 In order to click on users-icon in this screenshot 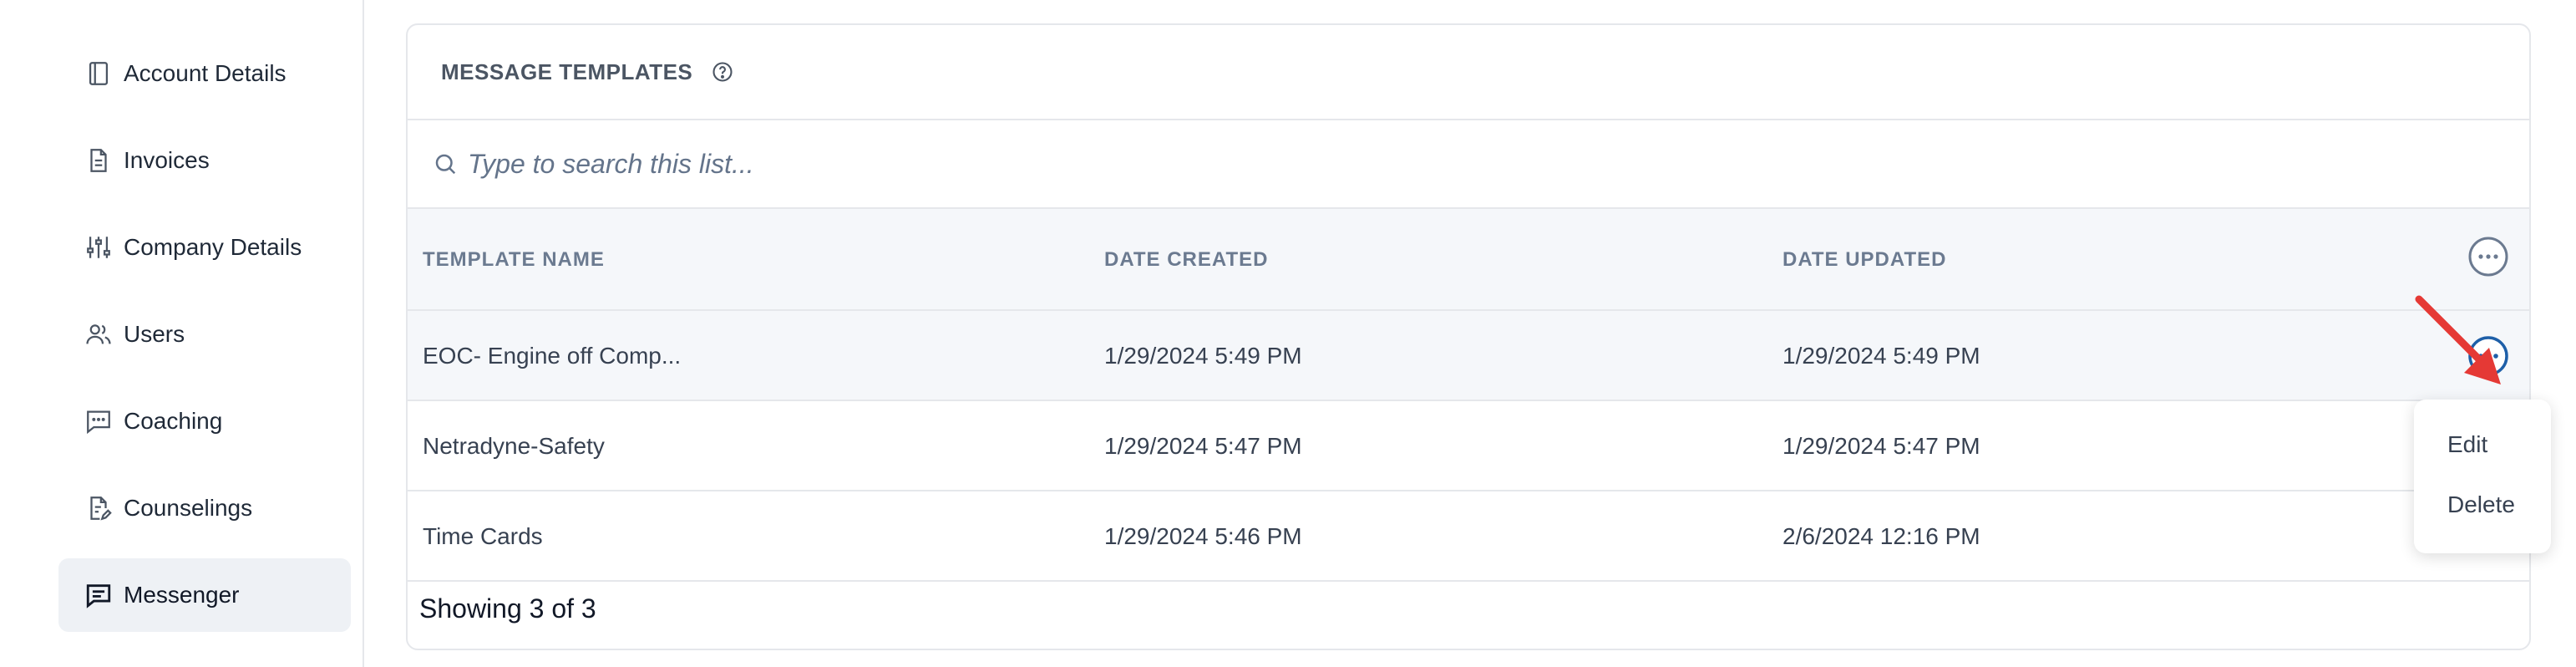, I will do `click(99, 335)`.